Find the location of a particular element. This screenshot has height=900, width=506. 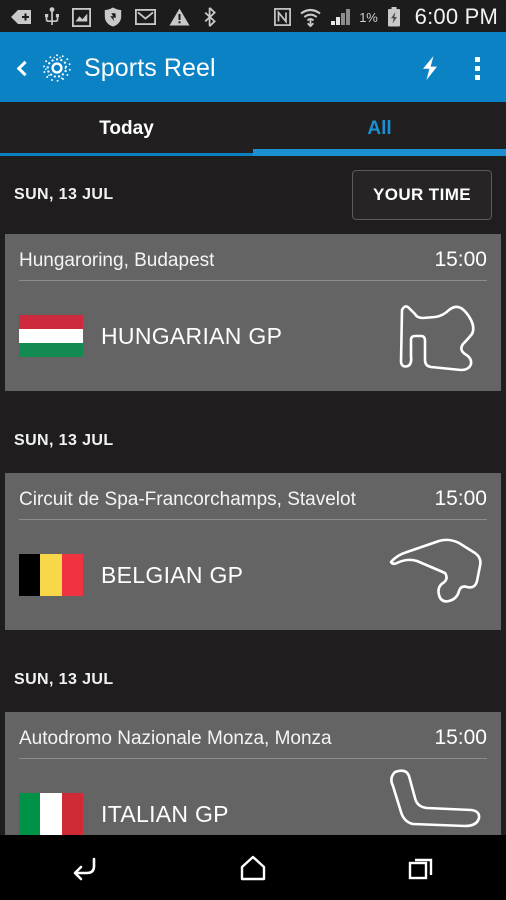

status-bar: 1% 6:00 PM is located at coordinates (253, 17).